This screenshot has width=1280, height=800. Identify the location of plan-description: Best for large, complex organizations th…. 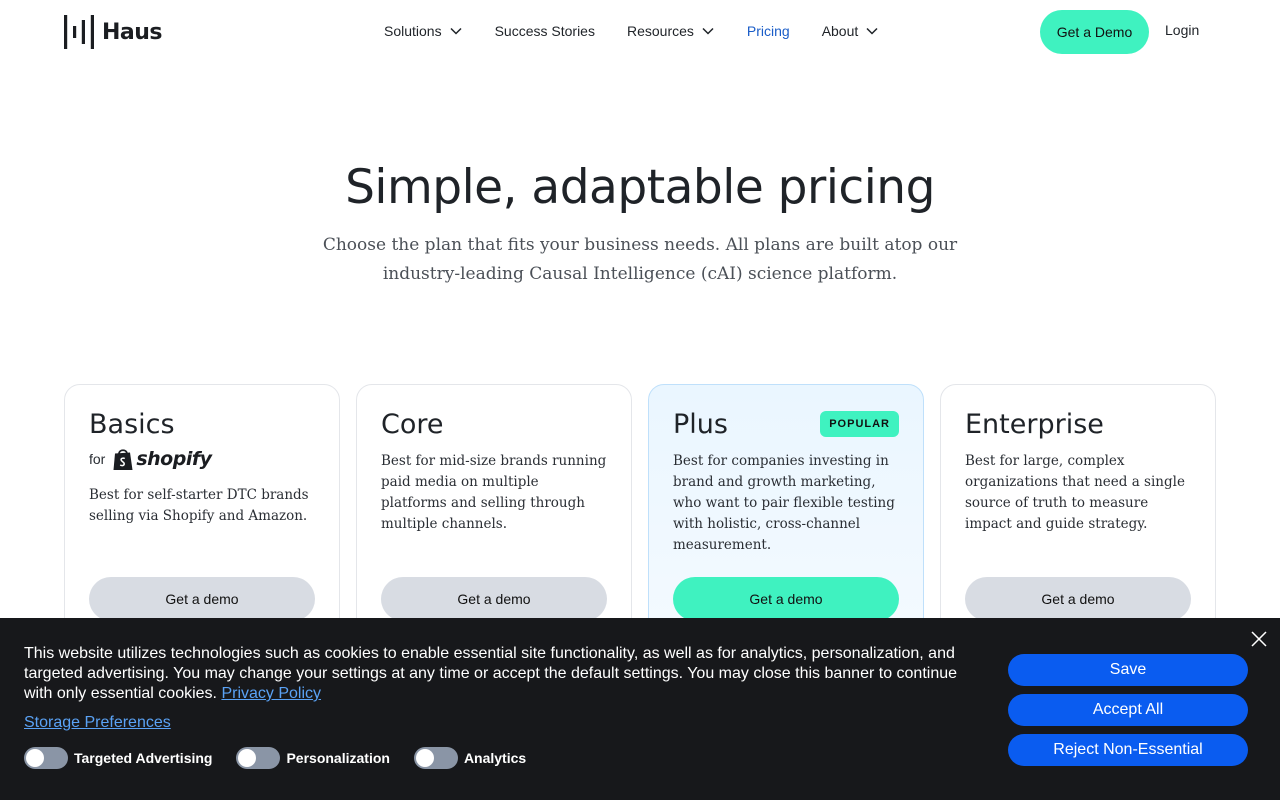
(1075, 492).